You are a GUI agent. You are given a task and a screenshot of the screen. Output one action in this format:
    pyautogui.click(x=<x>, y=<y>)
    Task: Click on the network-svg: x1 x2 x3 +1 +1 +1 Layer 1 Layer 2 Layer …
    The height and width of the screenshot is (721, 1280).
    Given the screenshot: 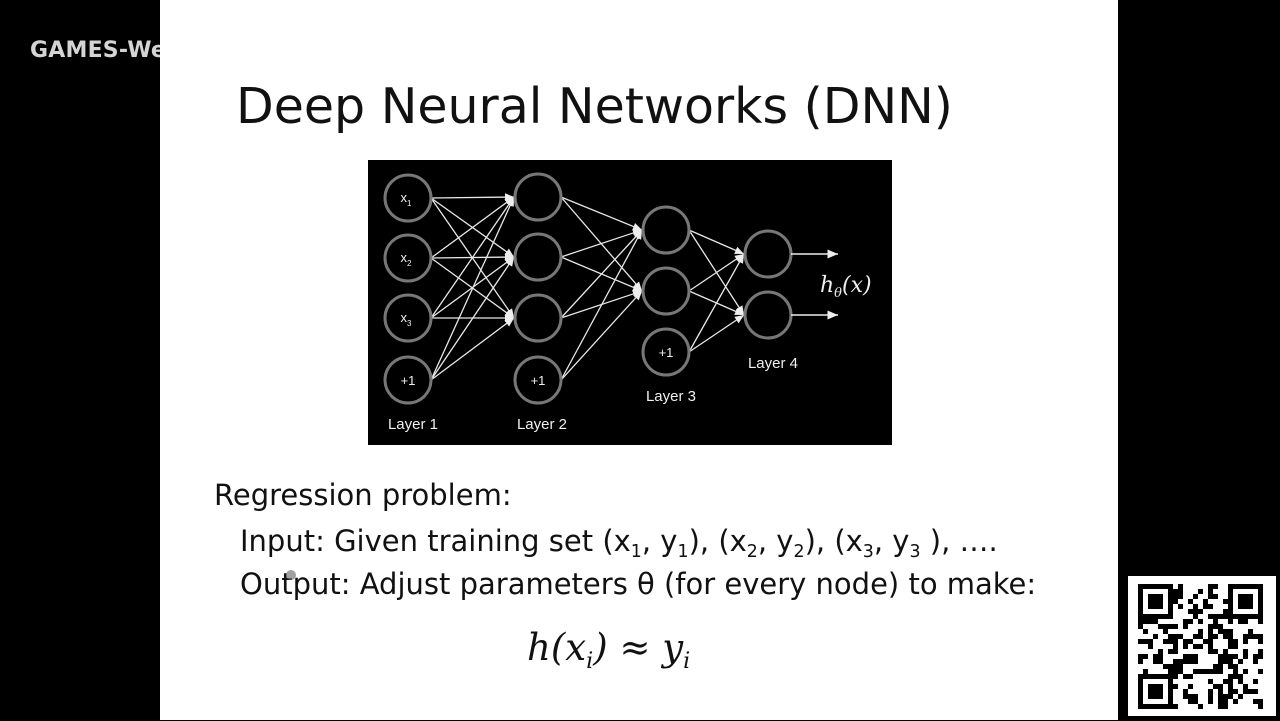 What is the action you would take?
    pyautogui.click(x=627, y=302)
    